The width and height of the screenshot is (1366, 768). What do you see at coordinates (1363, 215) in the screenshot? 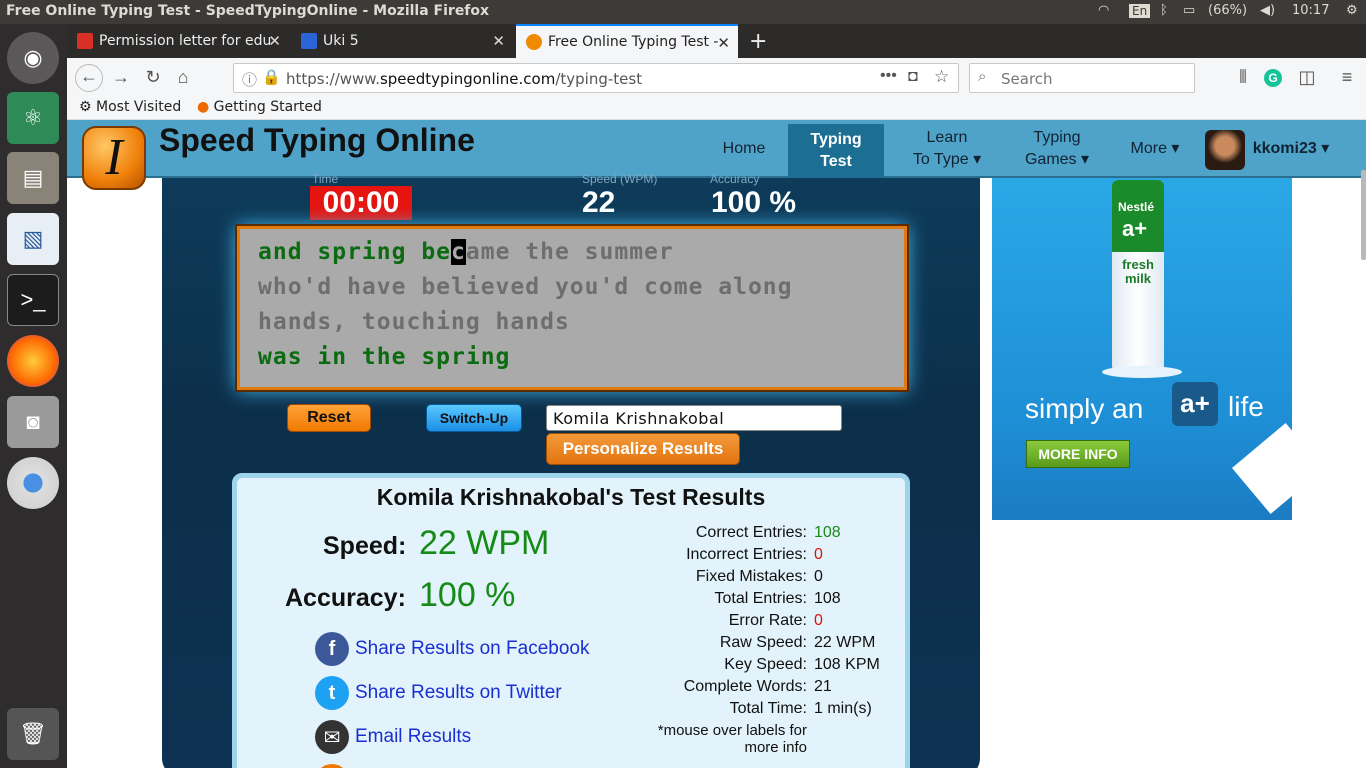
I see `page-scrollbar` at bounding box center [1363, 215].